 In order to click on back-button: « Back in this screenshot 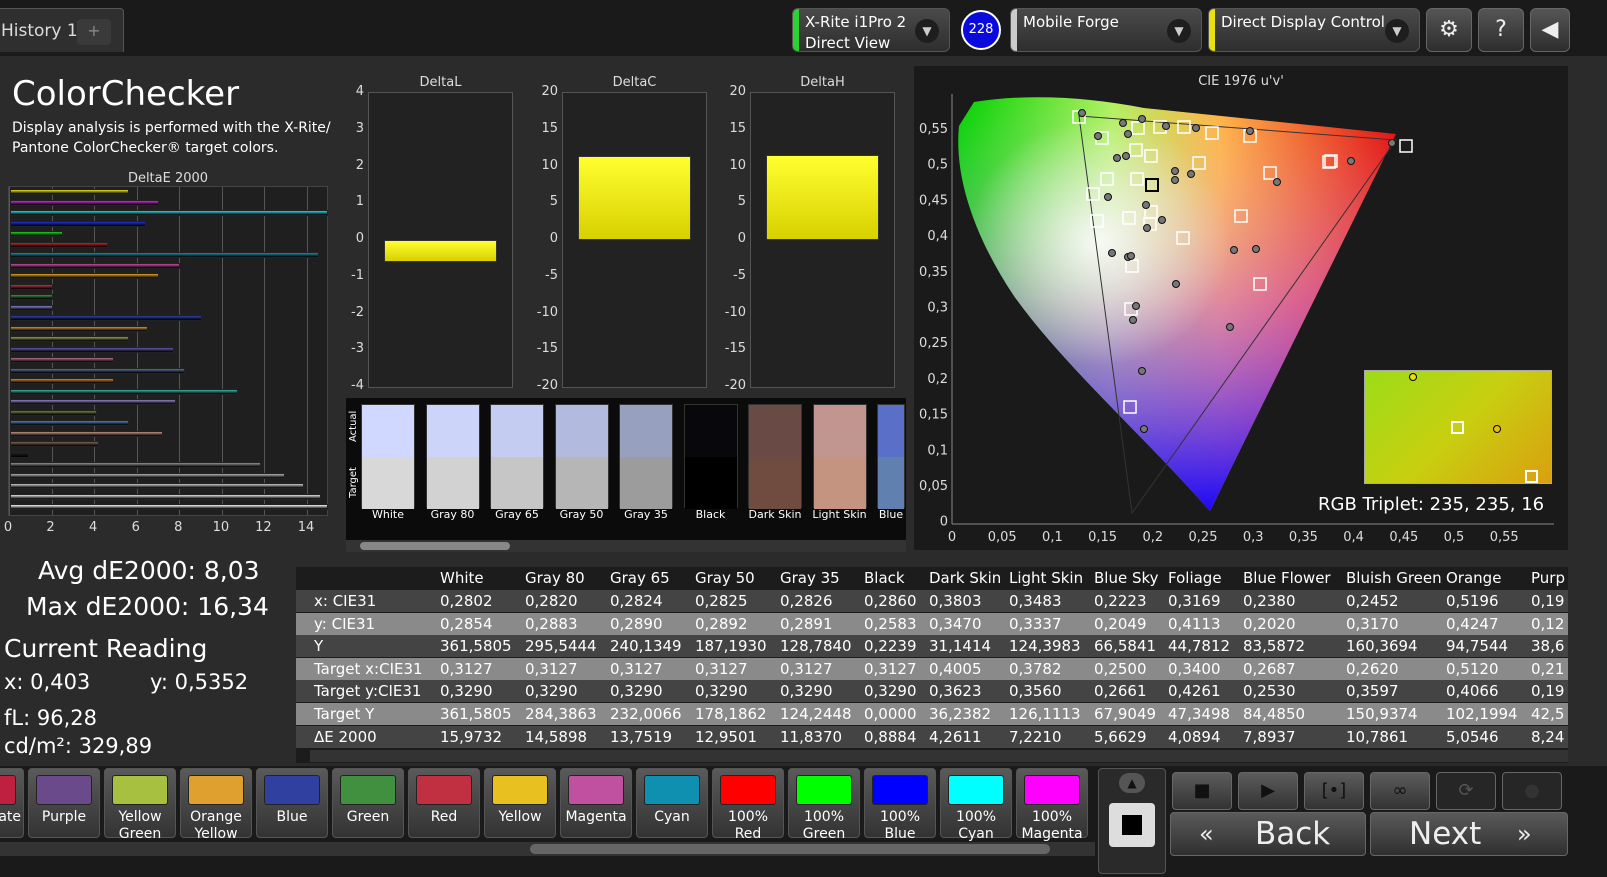, I will do `click(1268, 834)`.